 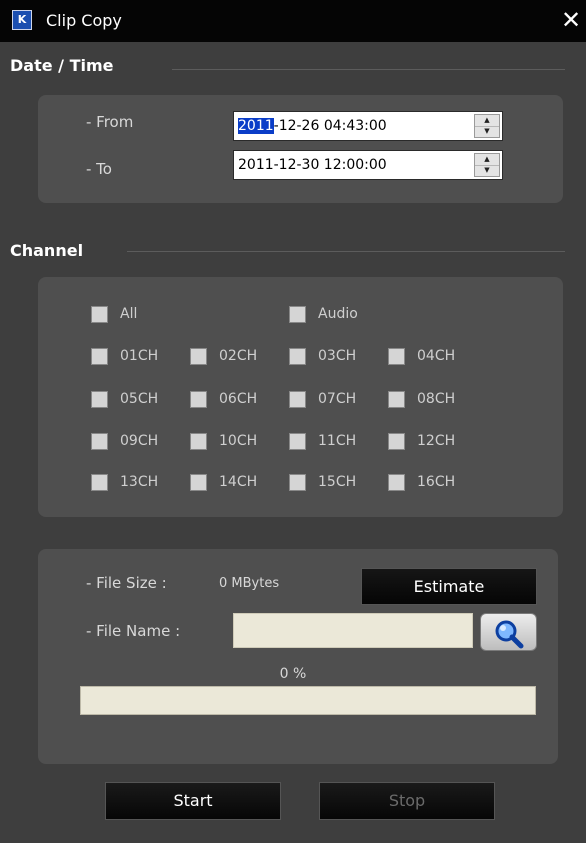 What do you see at coordinates (337, 482) in the screenshot?
I see `checkbox-label: 15CH` at bounding box center [337, 482].